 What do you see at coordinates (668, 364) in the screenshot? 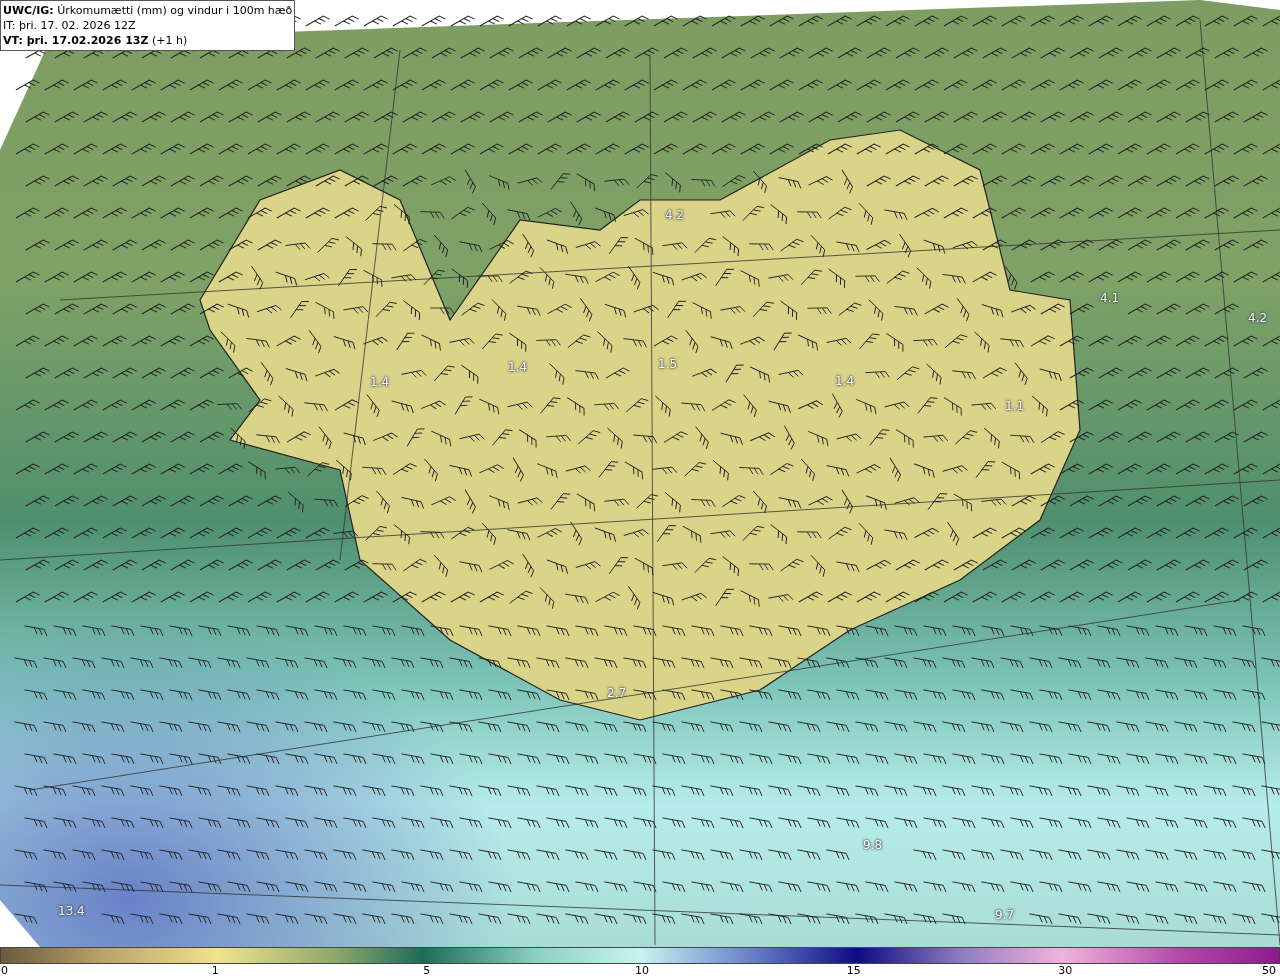
I see `value-label: 1.5` at bounding box center [668, 364].